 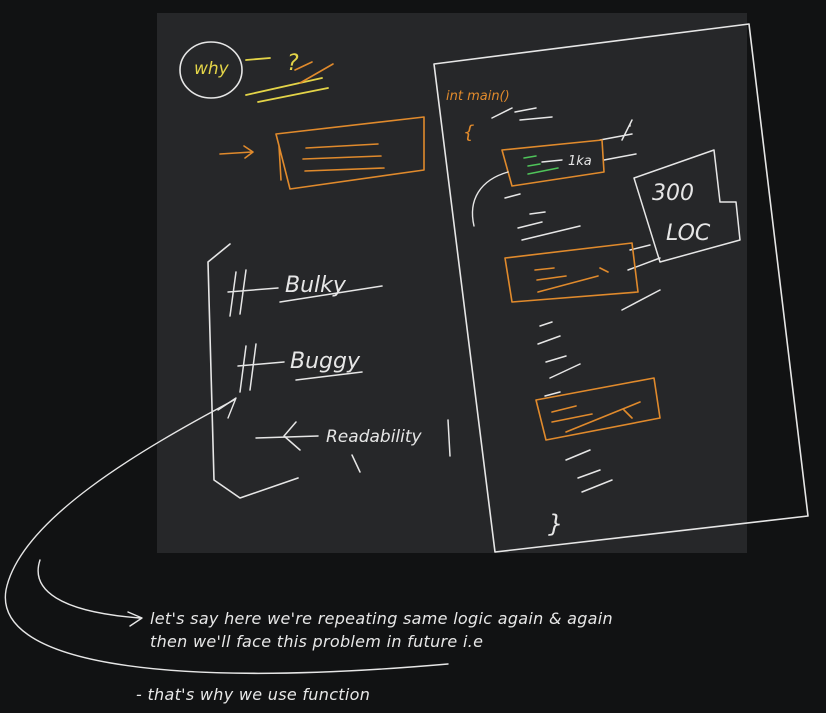 What do you see at coordinates (374, 437) in the screenshot?
I see `item-readability: Readability` at bounding box center [374, 437].